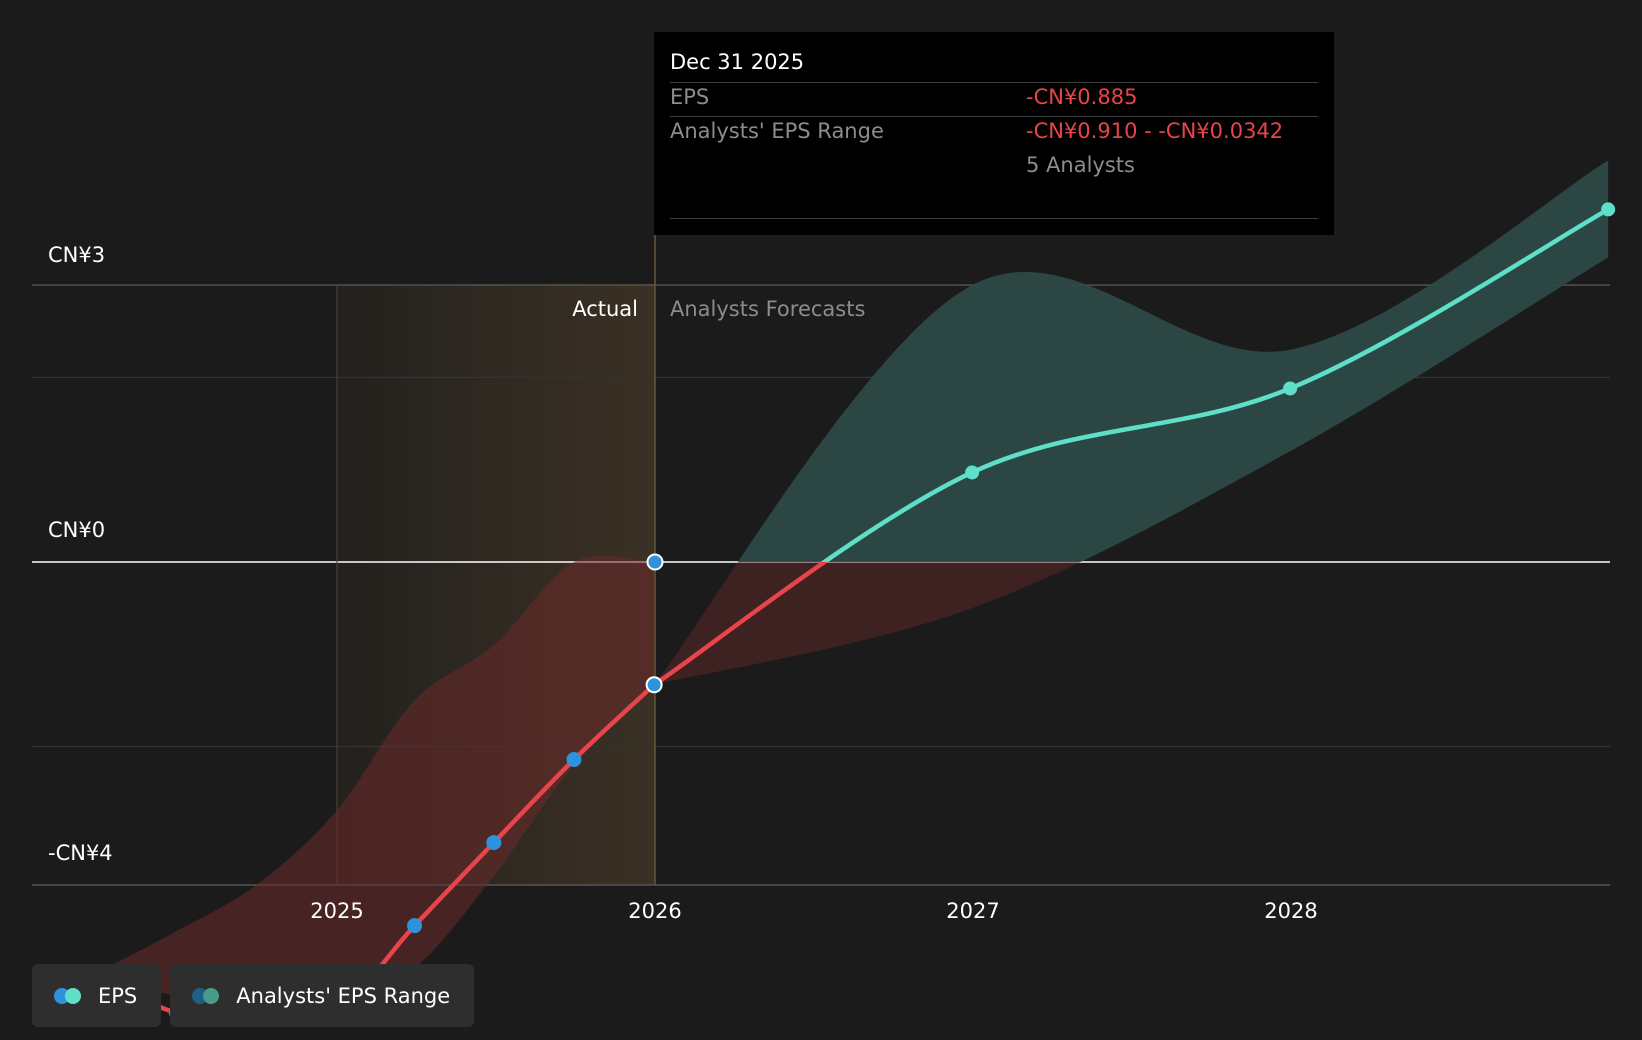 This screenshot has width=1642, height=1040. I want to click on legend: EPS Analysts' EPS Range, so click(253, 995).